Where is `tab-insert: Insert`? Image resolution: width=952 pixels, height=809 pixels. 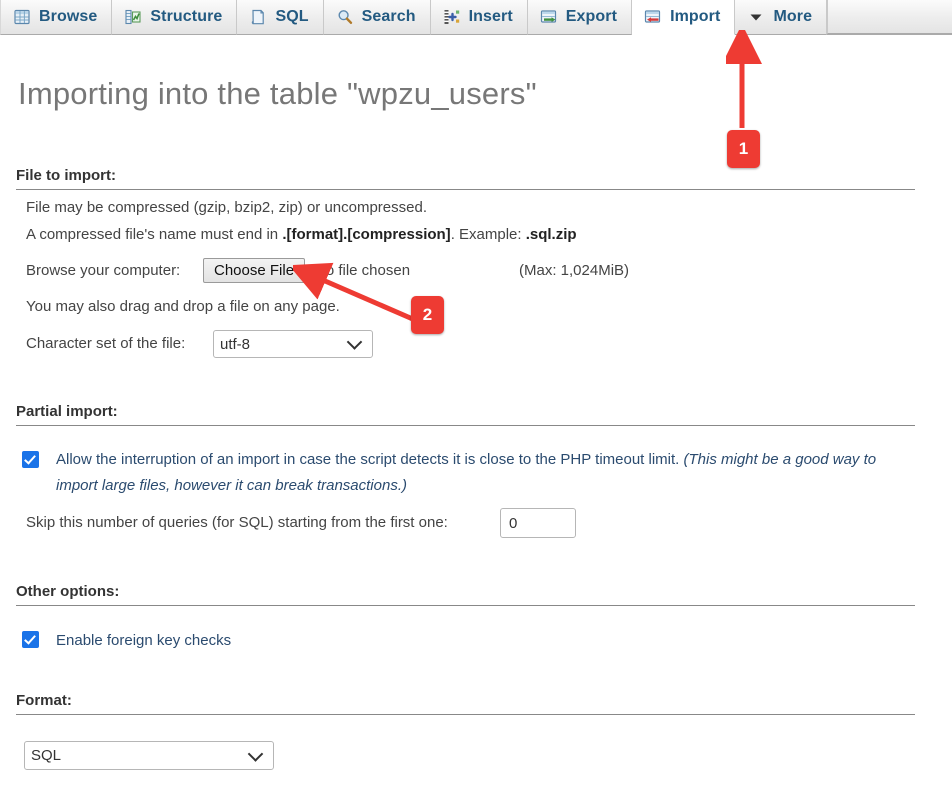
tab-insert: Insert is located at coordinates (479, 17).